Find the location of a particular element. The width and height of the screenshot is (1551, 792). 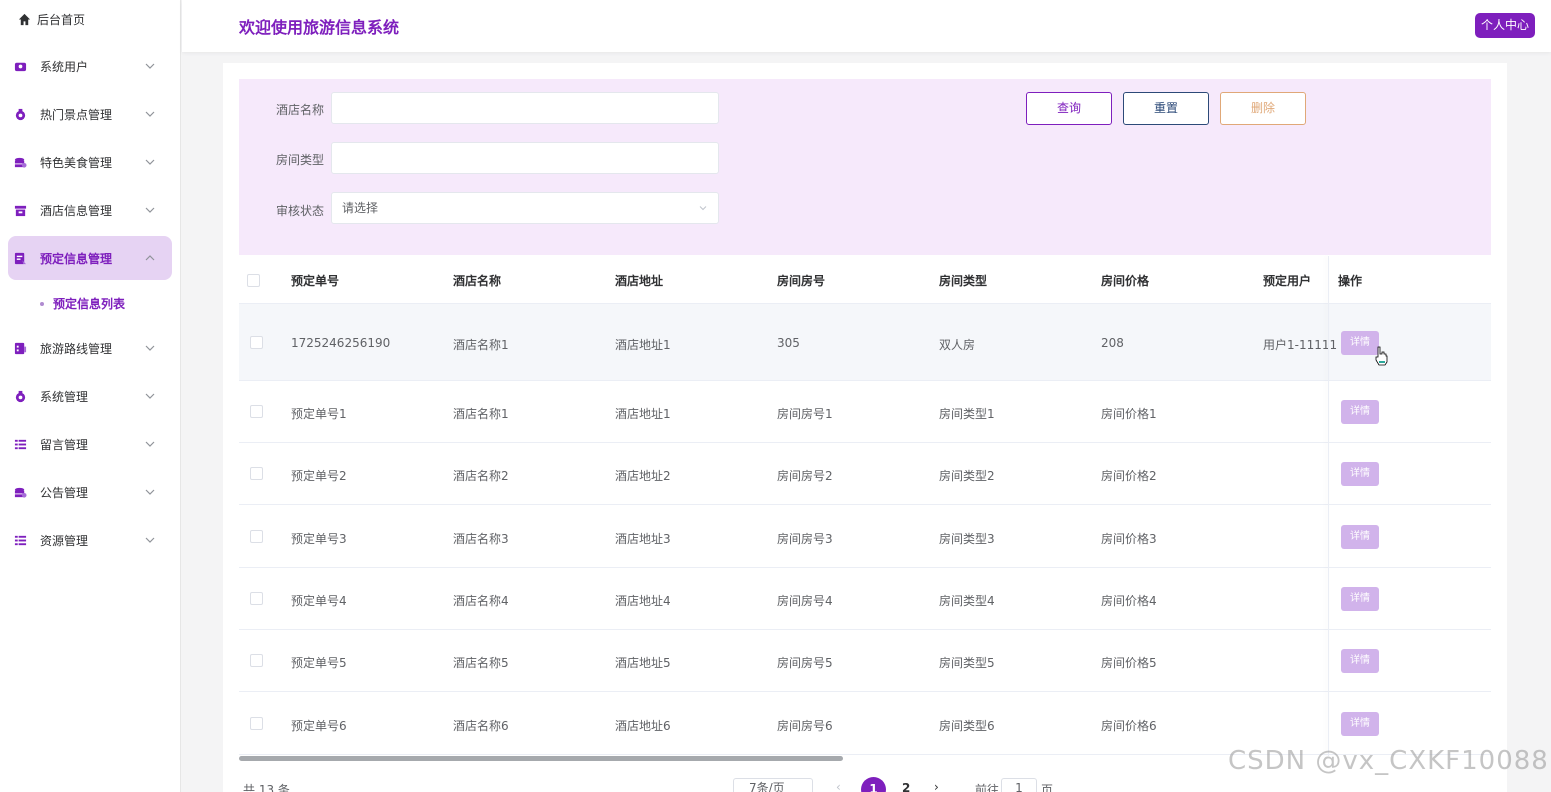

table-cell: 酒店名称1 is located at coordinates (481, 345).